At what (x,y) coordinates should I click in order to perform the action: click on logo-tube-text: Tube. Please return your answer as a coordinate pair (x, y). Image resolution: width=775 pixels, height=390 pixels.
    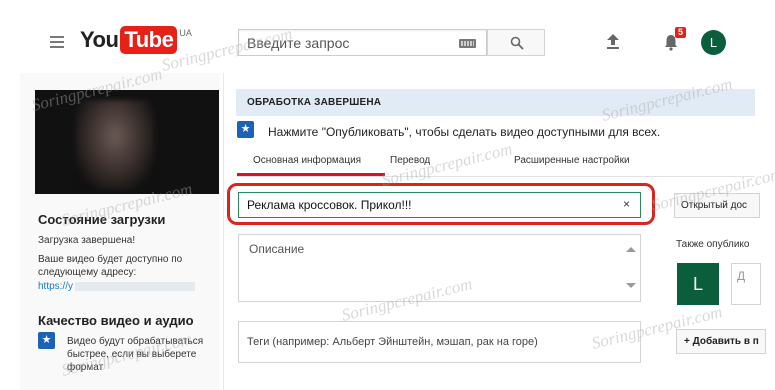
    Looking at the image, I should click on (149, 40).